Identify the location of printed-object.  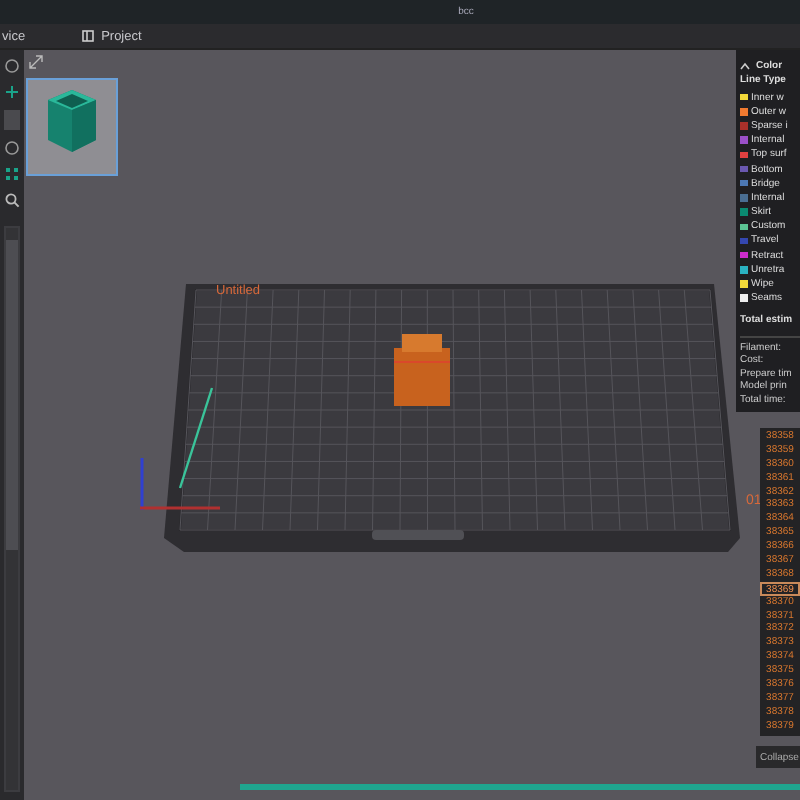
(422, 370).